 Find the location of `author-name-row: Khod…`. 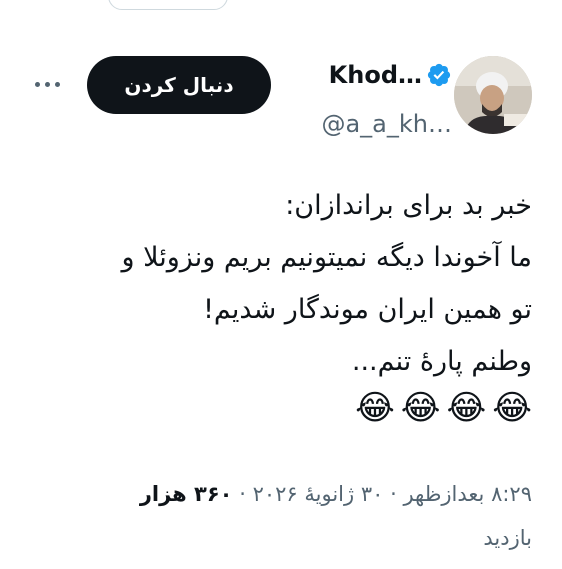

author-name-row: Khod… is located at coordinates (390, 75).